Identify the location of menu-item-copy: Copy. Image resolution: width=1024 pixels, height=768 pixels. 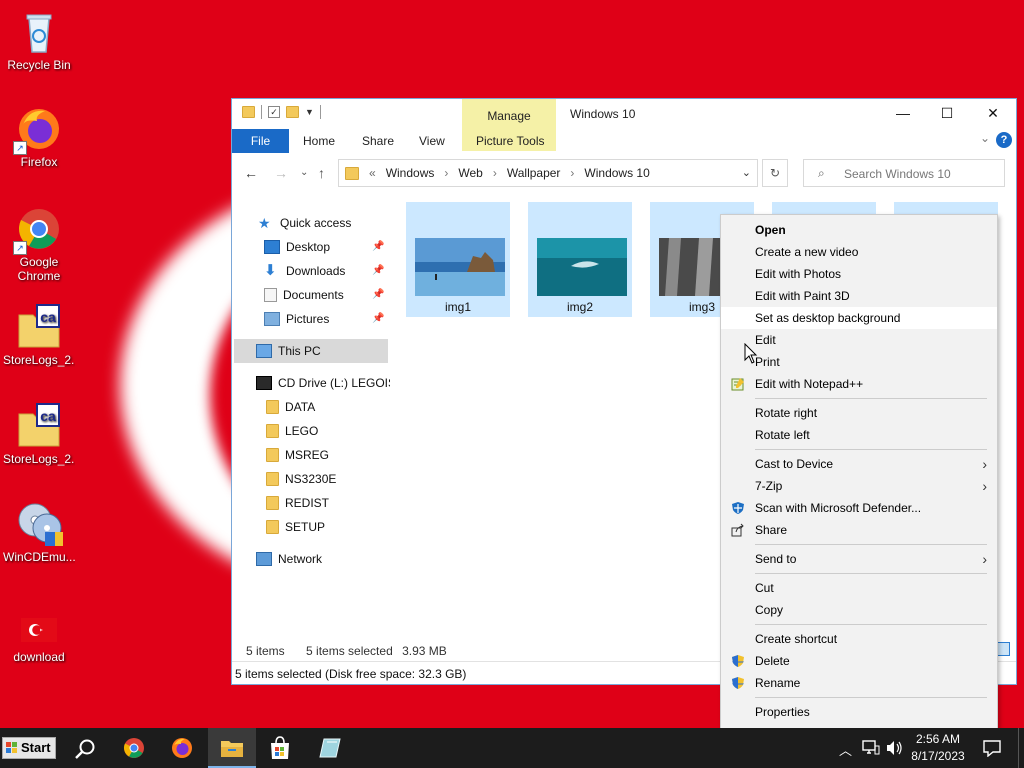
(859, 610).